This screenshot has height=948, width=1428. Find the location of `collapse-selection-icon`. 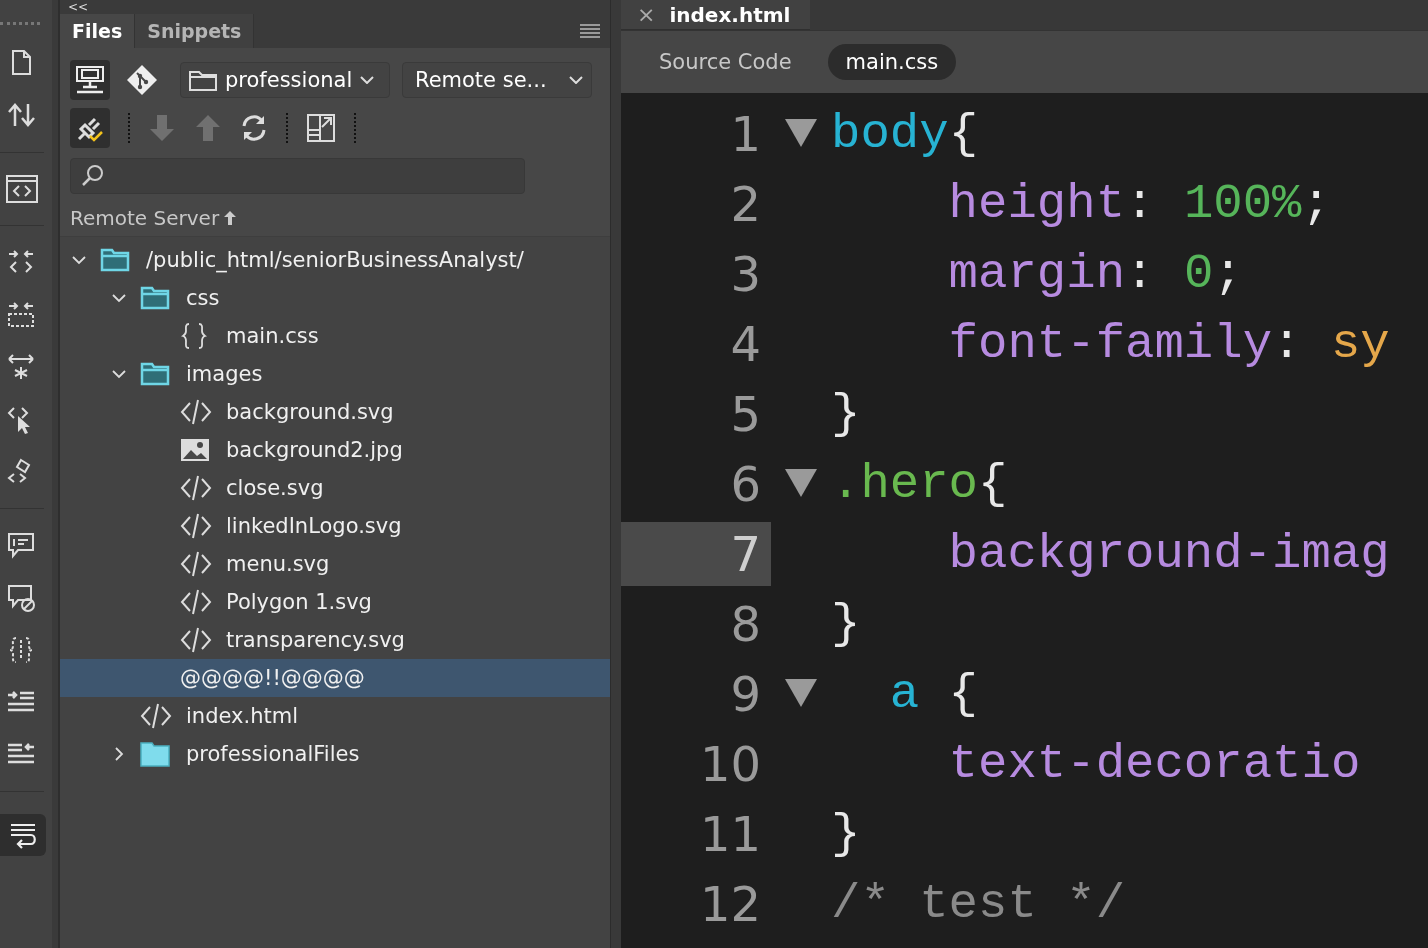

collapse-selection-icon is located at coordinates (21, 315).